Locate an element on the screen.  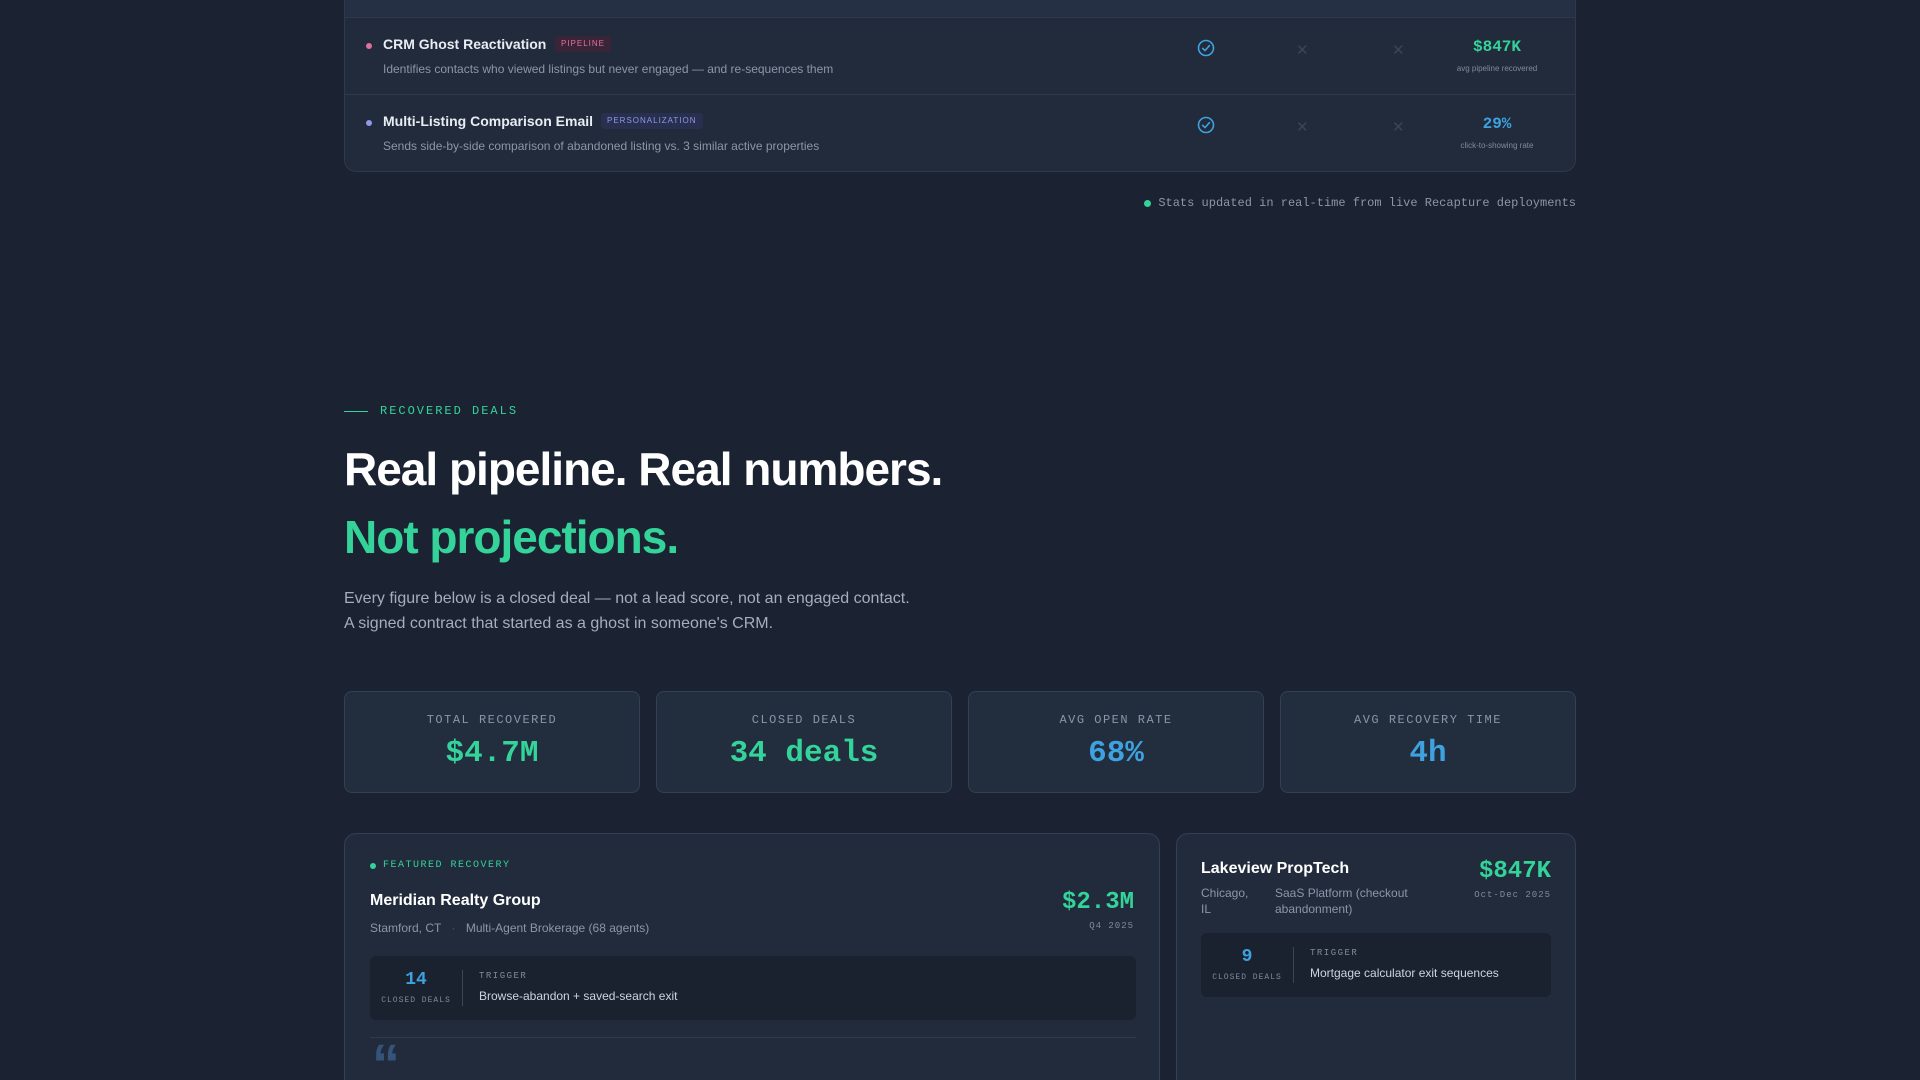
stat-label: AVG OPEN RATE is located at coordinates (1116, 720).